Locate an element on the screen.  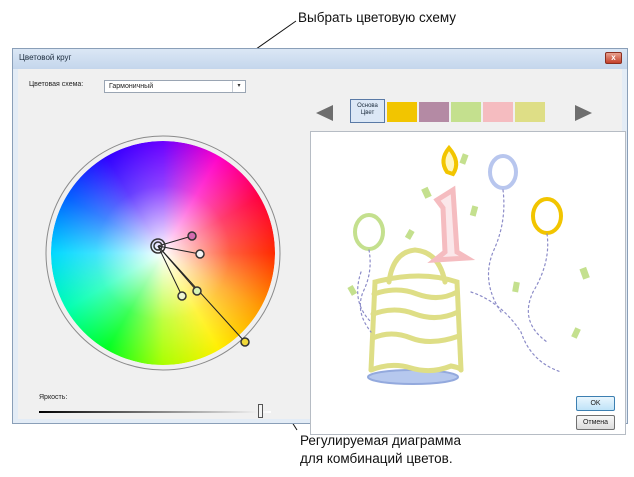
close-button: x is located at coordinates (613, 58).